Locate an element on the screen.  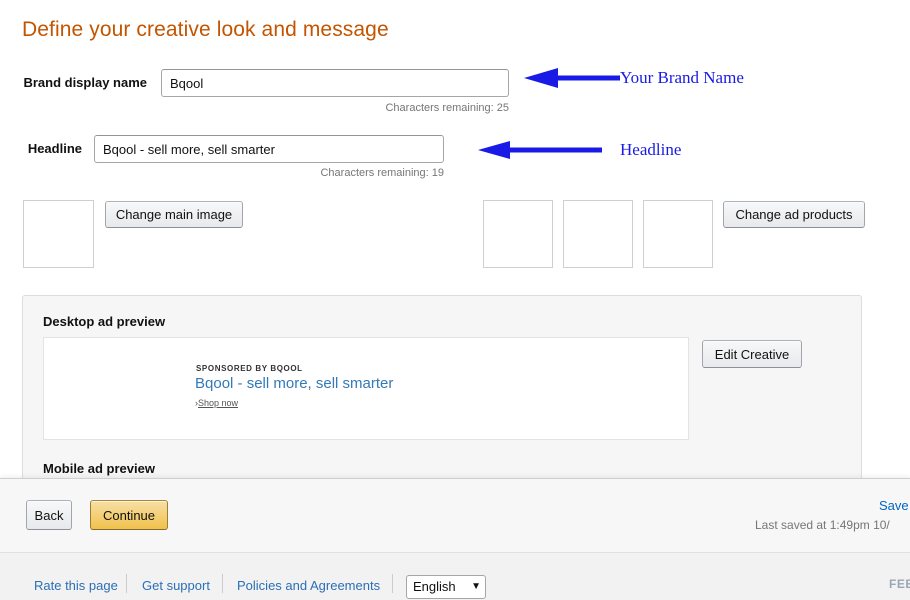
language-selector: English ▼ is located at coordinates (446, 587).